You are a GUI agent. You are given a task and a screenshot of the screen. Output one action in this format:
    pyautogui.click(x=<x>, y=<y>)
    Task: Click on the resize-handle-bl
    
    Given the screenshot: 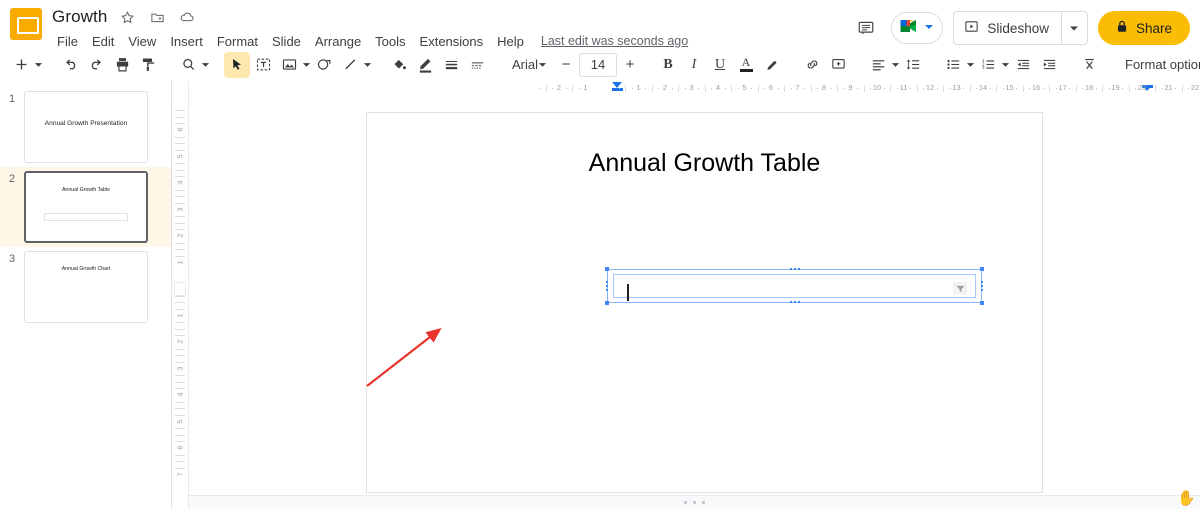 What is the action you would take?
    pyautogui.click(x=607, y=303)
    